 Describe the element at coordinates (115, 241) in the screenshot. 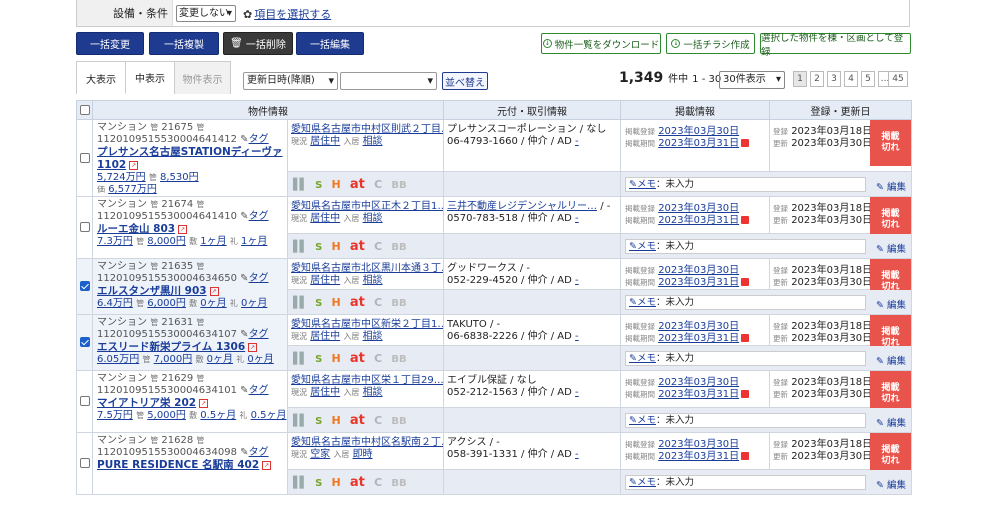

I see `price: 7.3万円` at that location.